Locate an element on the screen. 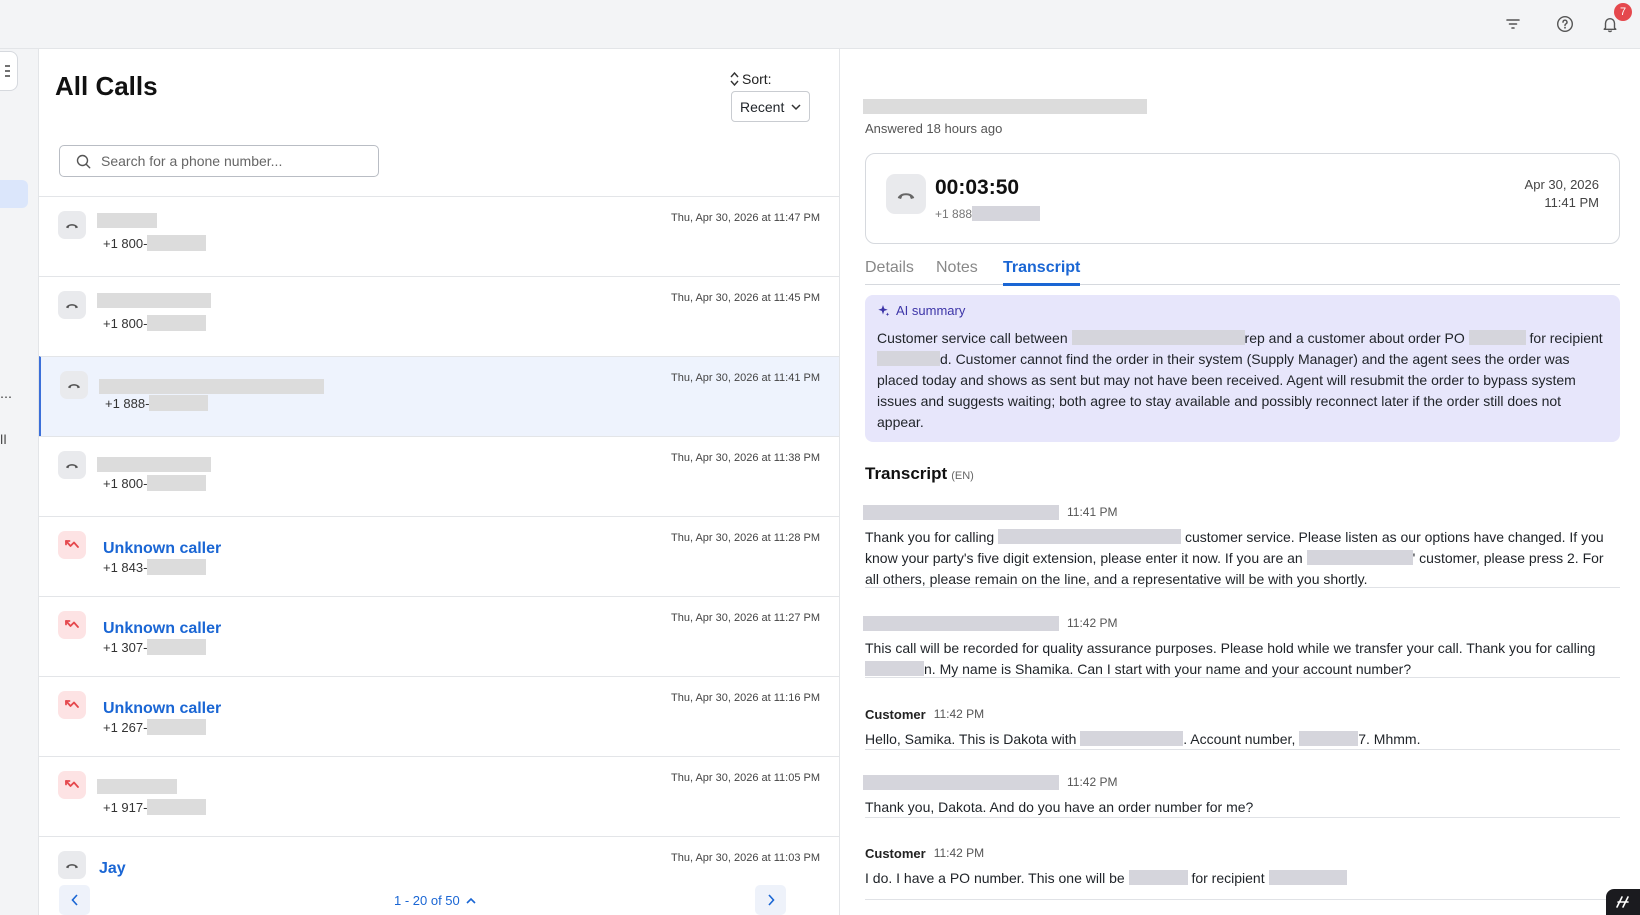 This screenshot has width=1640, height=915. call-number: +1 888 is located at coordinates (988, 213).